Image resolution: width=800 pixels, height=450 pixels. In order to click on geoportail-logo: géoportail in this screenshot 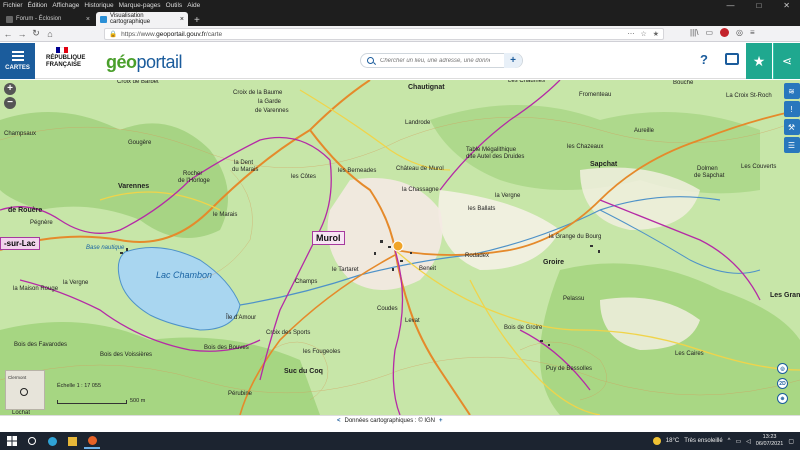, I will do `click(144, 62)`.